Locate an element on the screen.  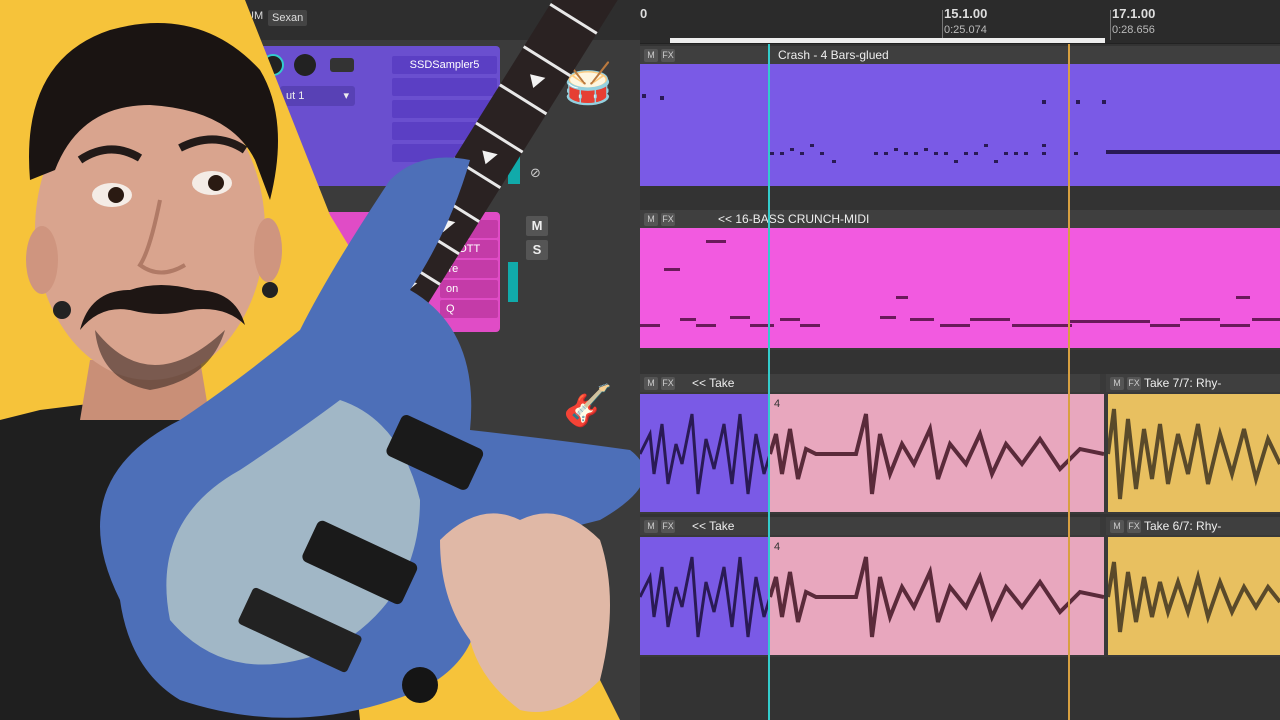
track-lane: M FX << Take M FX Take 7/7: Rhy- 4 is located at coordinates (960, 444).